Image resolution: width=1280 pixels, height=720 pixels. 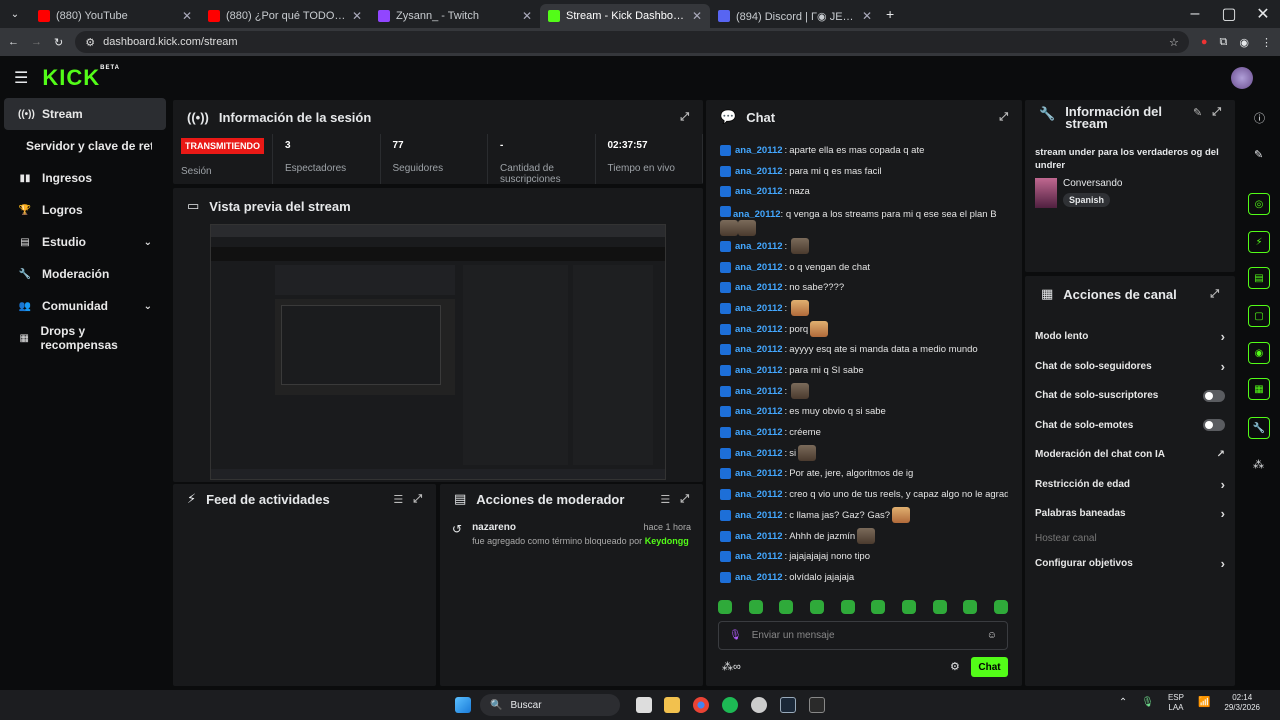 I want to click on mod-entry-by: Keydongg, so click(x=667, y=541).